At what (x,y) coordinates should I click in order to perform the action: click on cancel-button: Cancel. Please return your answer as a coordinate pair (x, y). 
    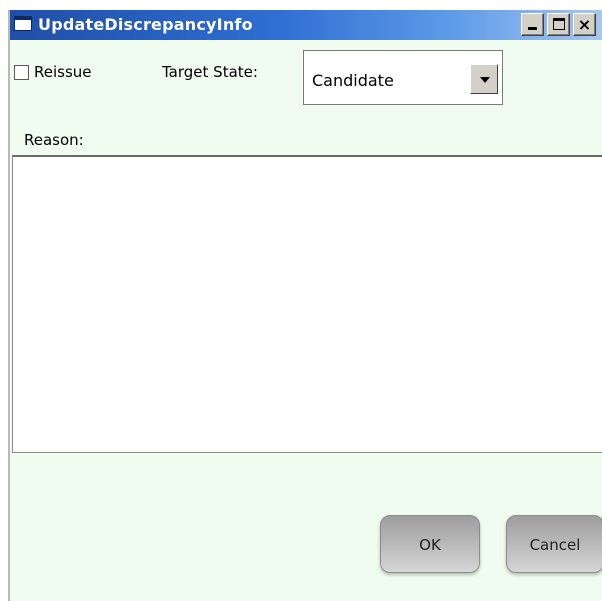
    Looking at the image, I should click on (554, 544).